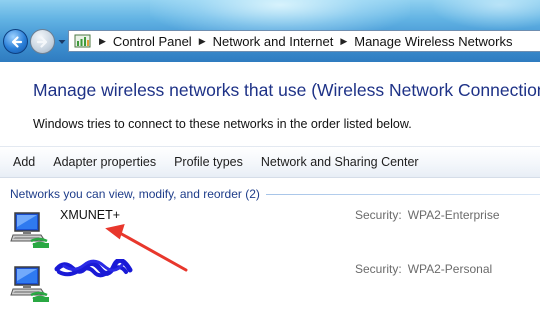 The width and height of the screenshot is (540, 333). I want to click on breadcrumb-control-panel: Control Panel, so click(152, 41).